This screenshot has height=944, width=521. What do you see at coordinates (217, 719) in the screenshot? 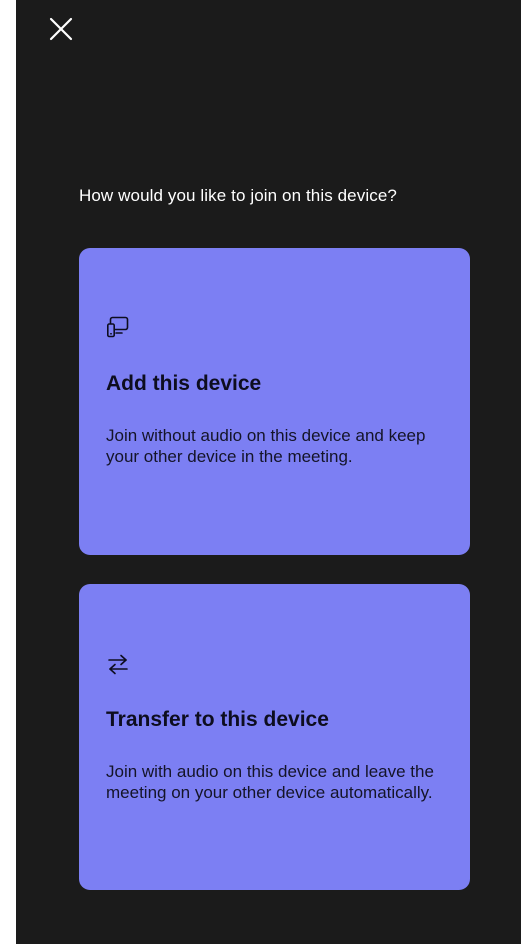
I see `transfer-to-this-device-title: Transfer to this device` at bounding box center [217, 719].